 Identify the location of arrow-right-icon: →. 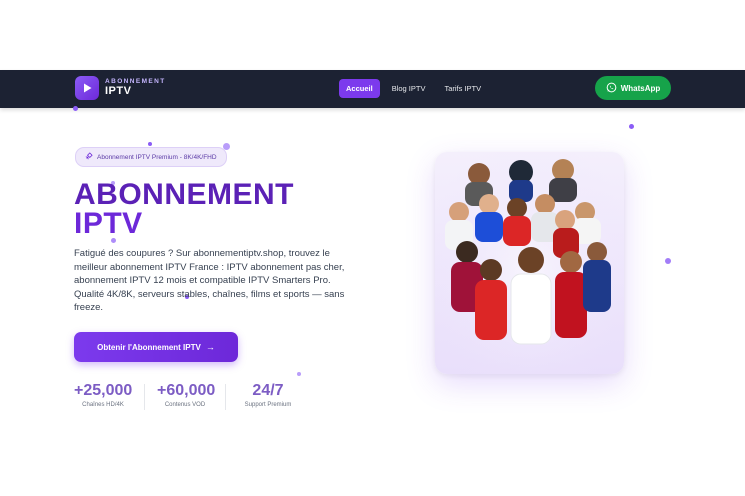
(210, 347).